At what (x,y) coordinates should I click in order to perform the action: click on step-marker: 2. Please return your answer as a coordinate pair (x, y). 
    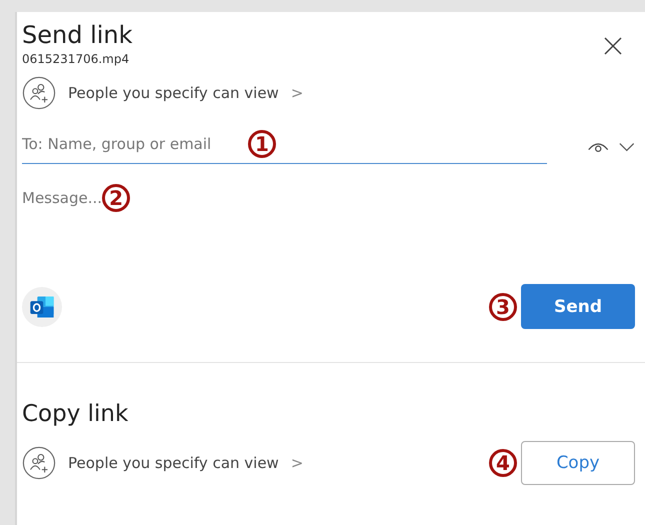
    Looking at the image, I should click on (116, 198).